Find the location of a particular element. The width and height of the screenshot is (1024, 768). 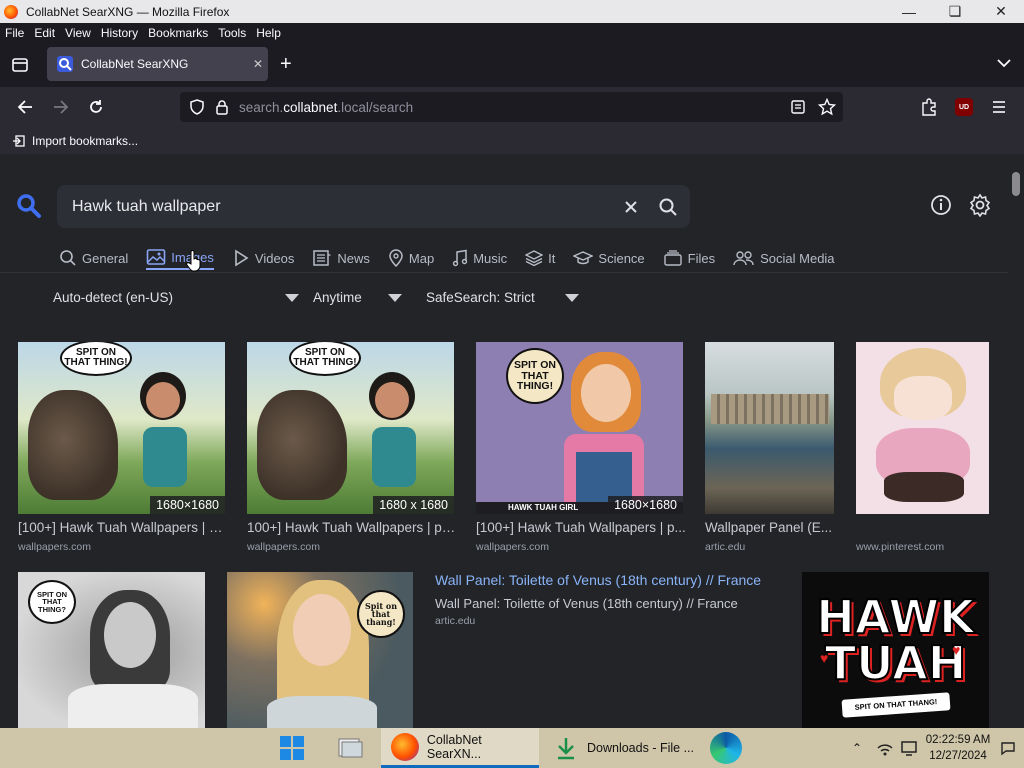

girl-shirt-illustration is located at coordinates (394, 457).